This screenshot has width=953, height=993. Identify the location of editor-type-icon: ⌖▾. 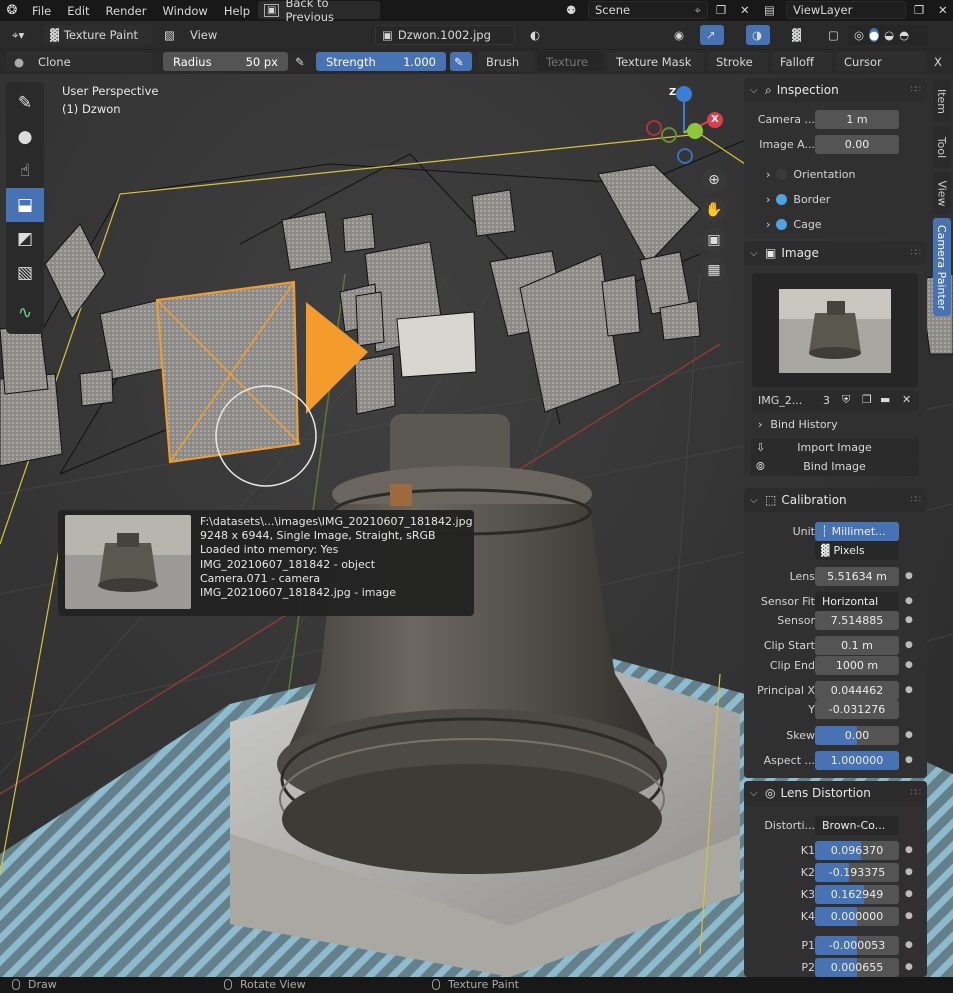
(23, 35).